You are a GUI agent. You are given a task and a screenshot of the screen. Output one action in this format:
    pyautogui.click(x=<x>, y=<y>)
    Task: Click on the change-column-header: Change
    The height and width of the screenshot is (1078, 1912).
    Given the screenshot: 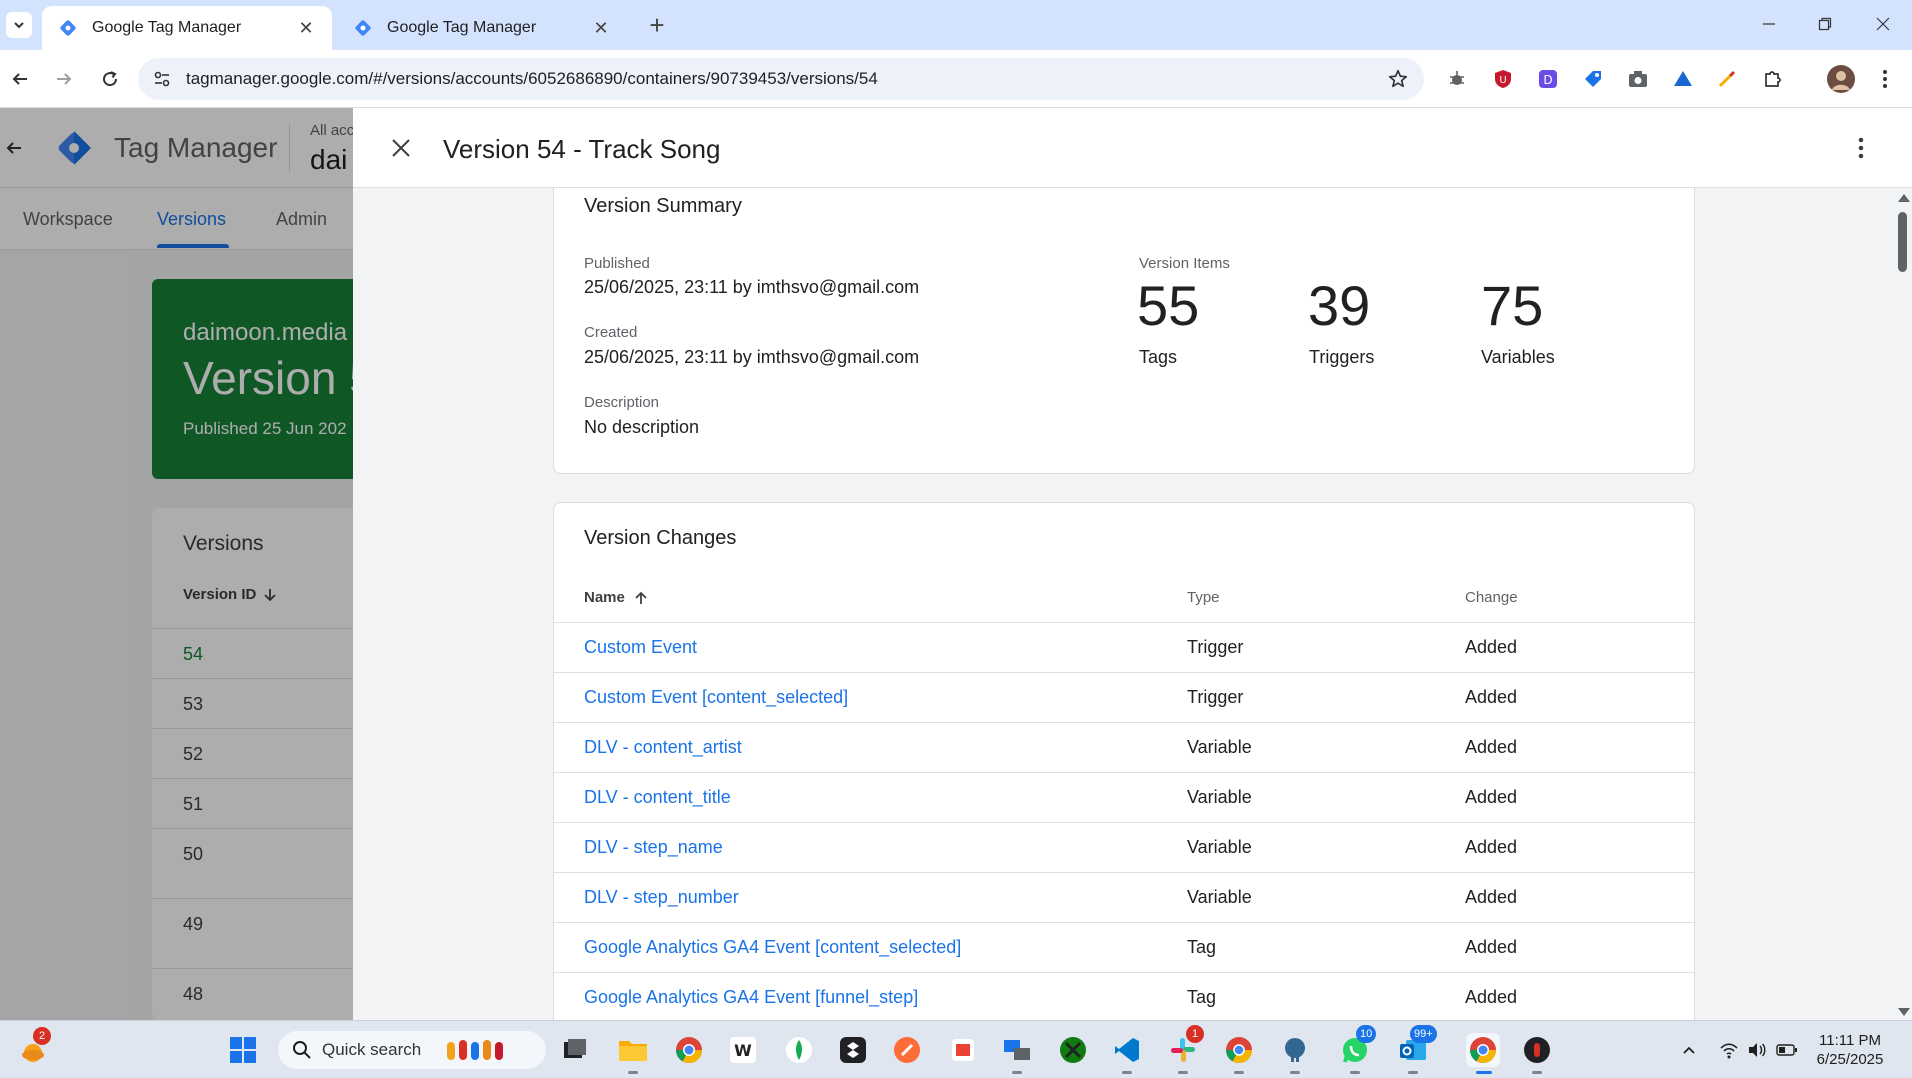 What is the action you would take?
    pyautogui.click(x=1491, y=597)
    